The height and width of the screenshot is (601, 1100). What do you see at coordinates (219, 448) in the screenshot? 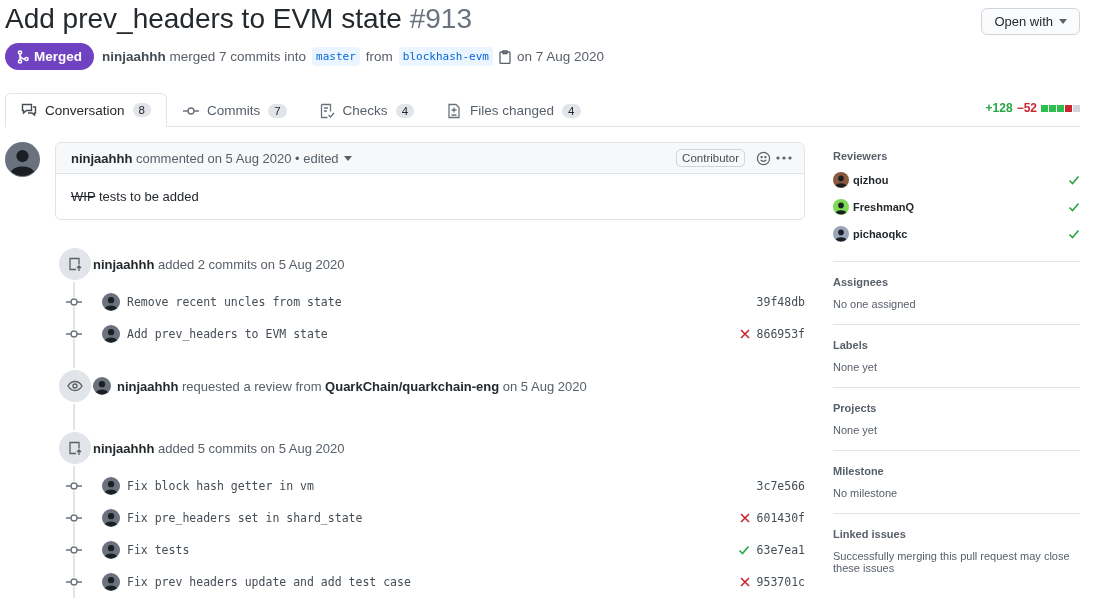
I see `event-text: ninjaahhh added 5 commits on 5 Aug 2020` at bounding box center [219, 448].